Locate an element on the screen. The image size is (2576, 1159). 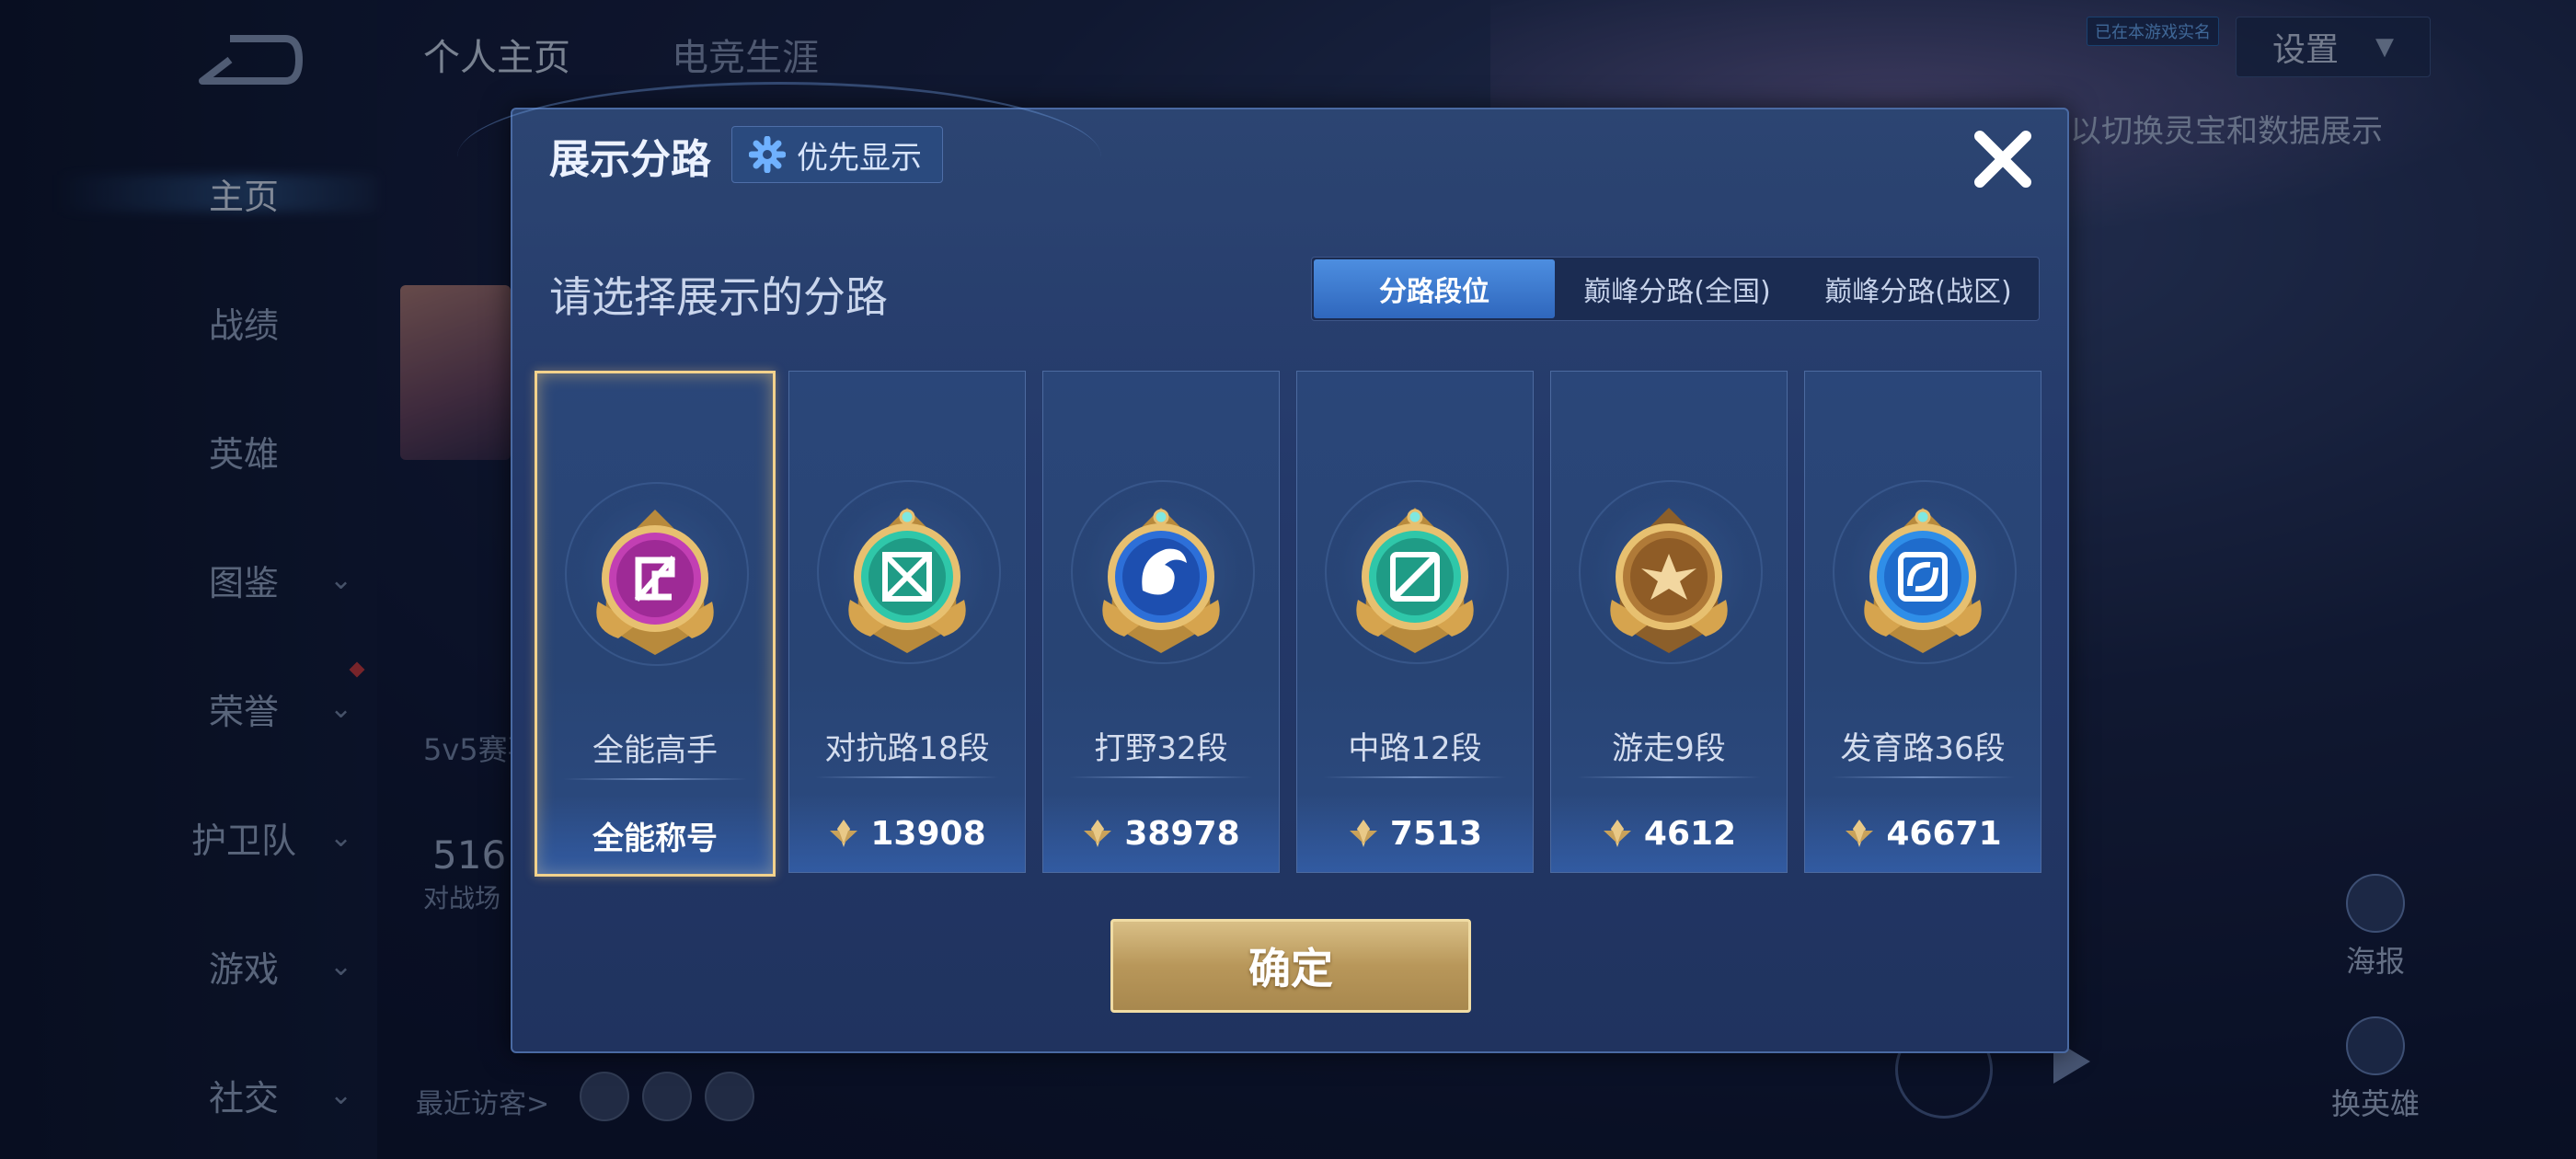
title-label: 全能称号 is located at coordinates (655, 838).